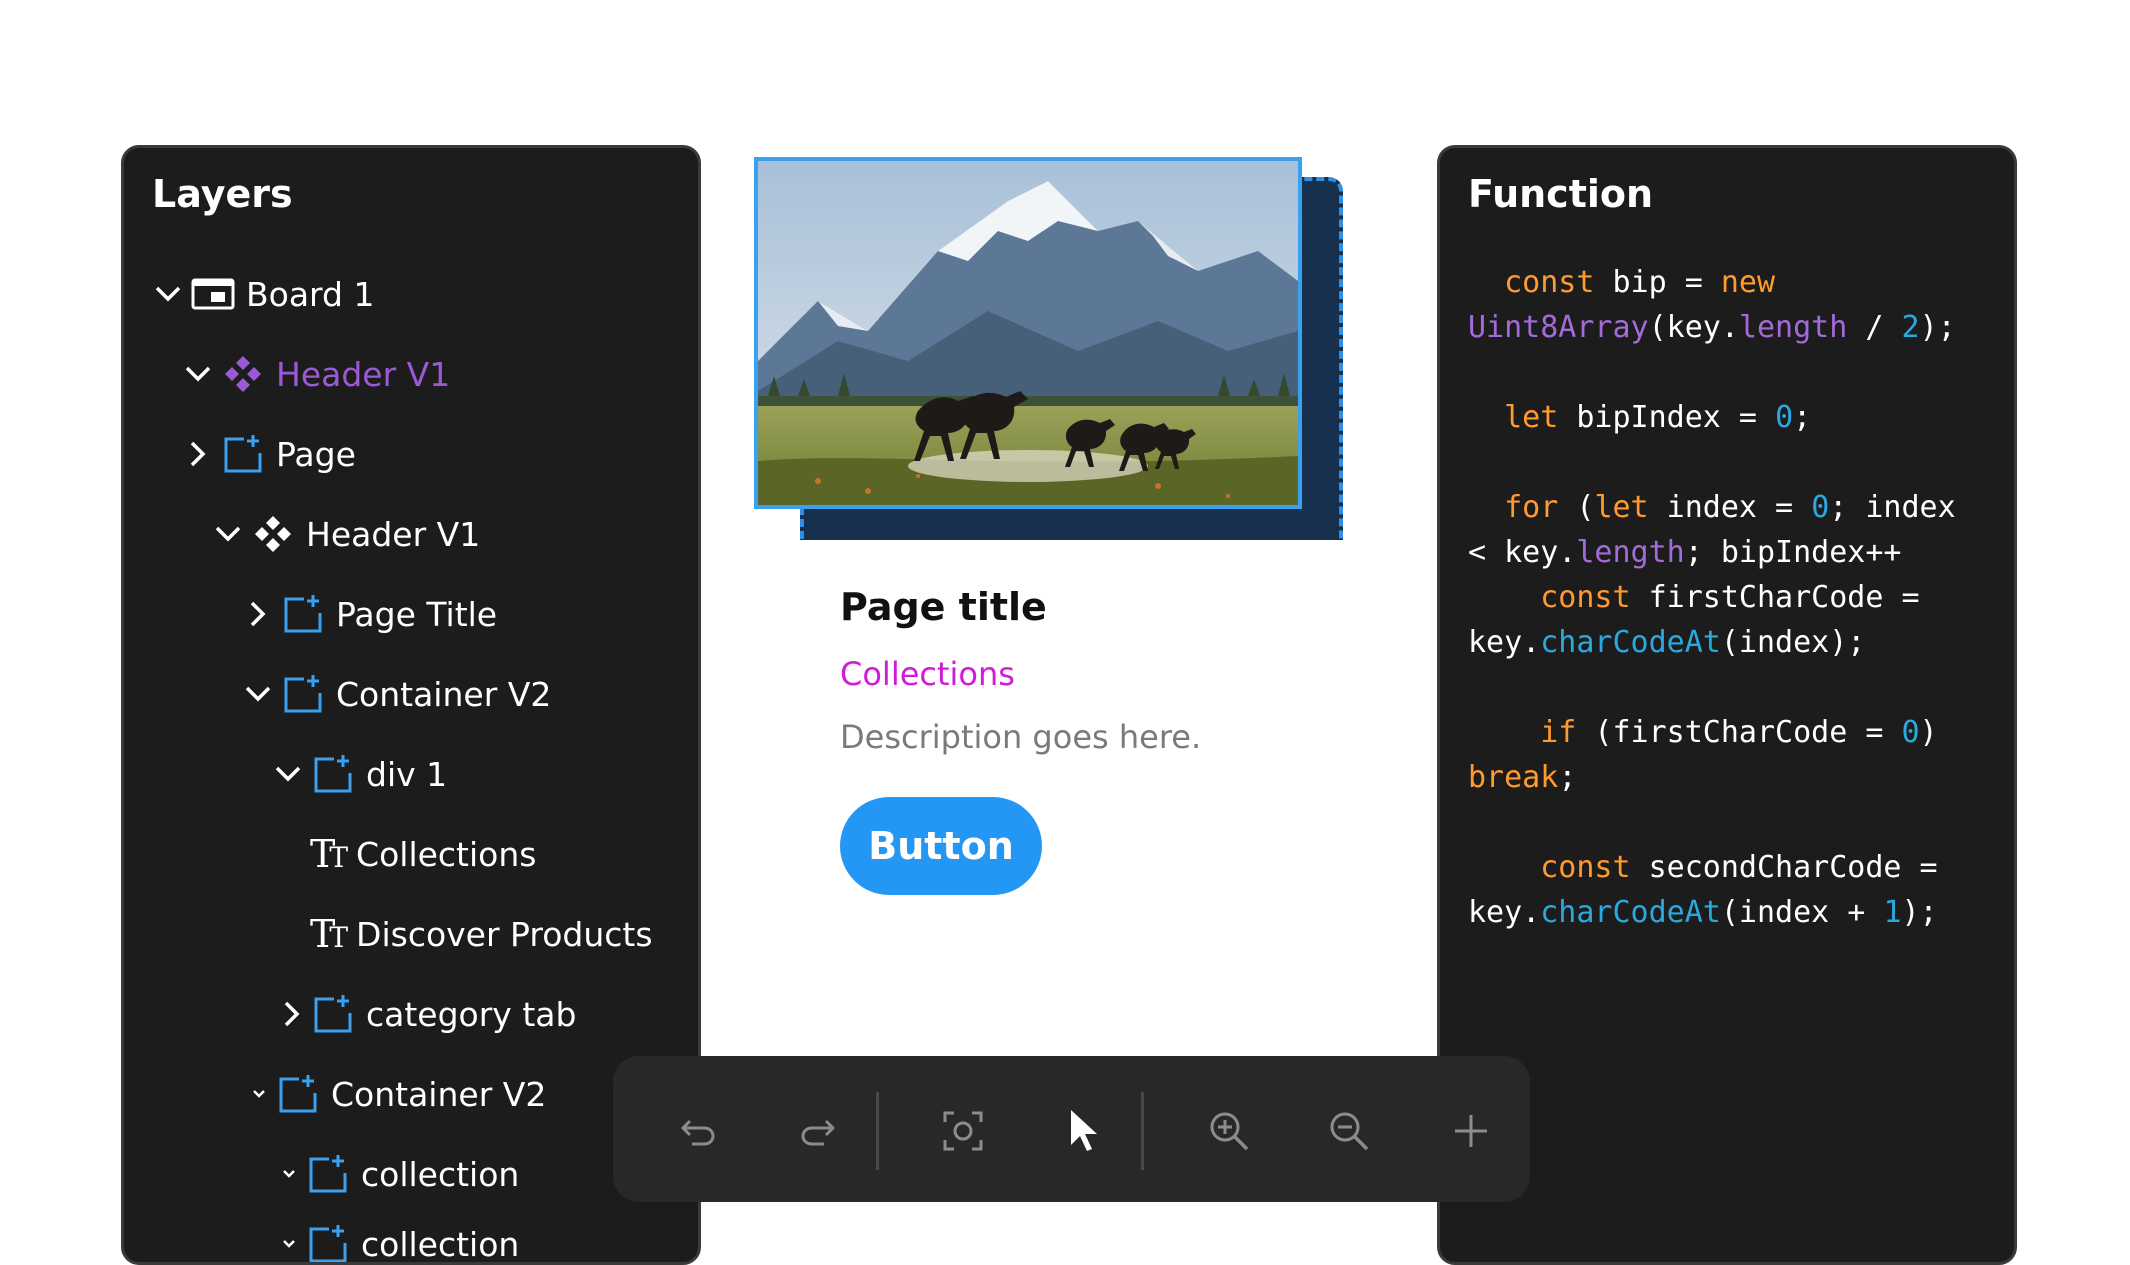 The width and height of the screenshot is (2130, 1265). Describe the element at coordinates (963, 1131) in the screenshot. I see `screenshot-icon` at that location.